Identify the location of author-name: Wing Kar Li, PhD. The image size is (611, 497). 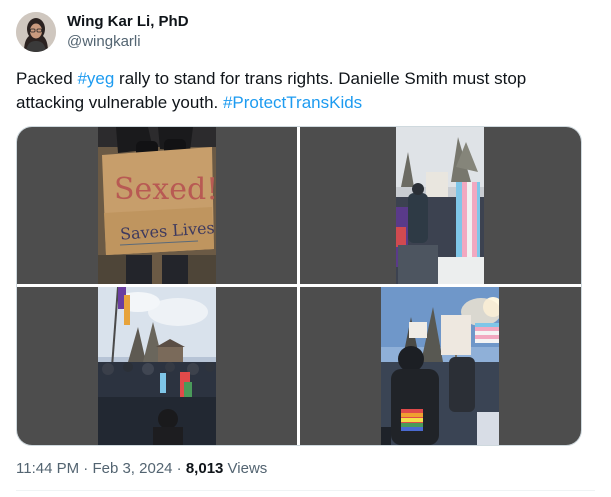
(128, 21).